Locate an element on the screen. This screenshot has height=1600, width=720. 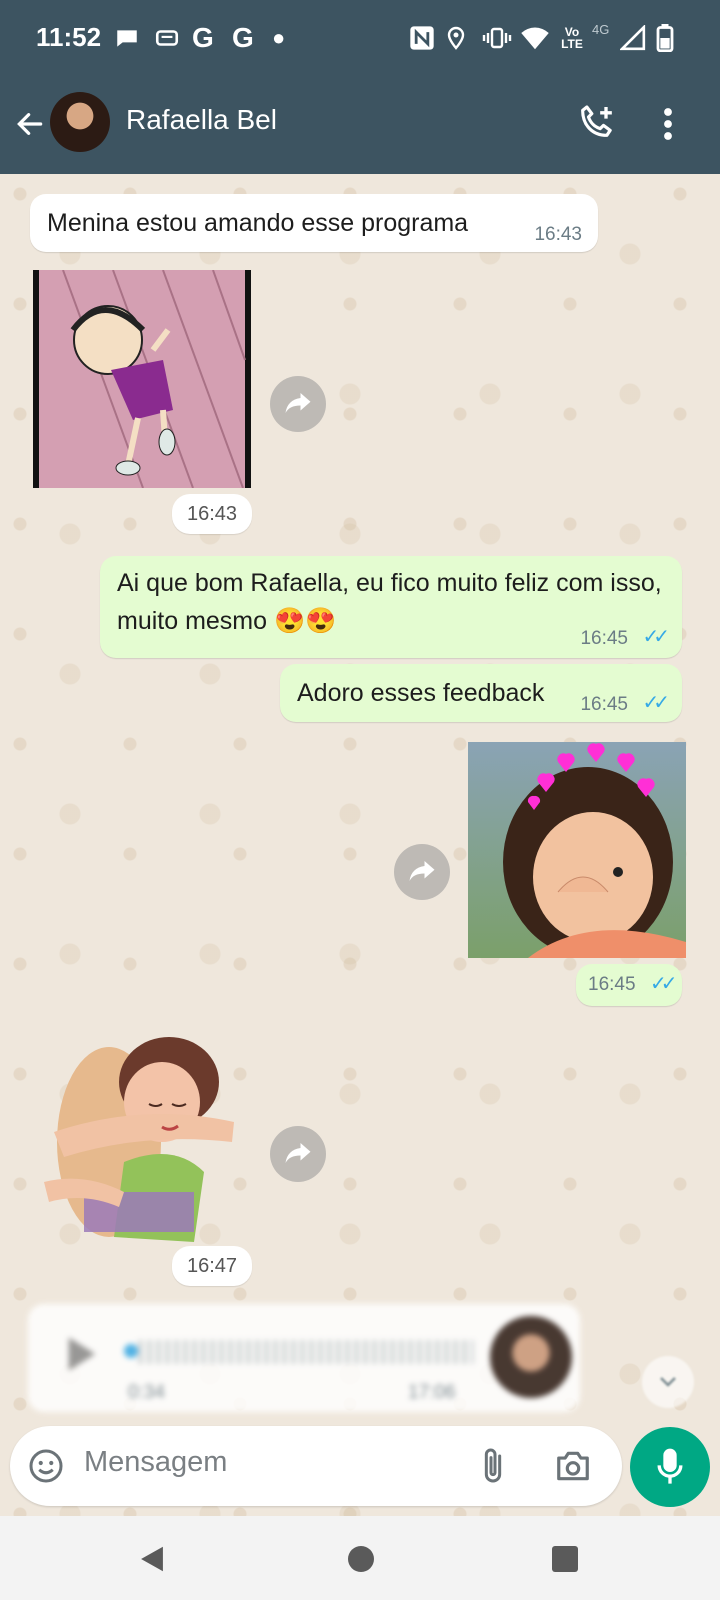
image-time-badge: 16:45 ✓✓ is located at coordinates (629, 985).